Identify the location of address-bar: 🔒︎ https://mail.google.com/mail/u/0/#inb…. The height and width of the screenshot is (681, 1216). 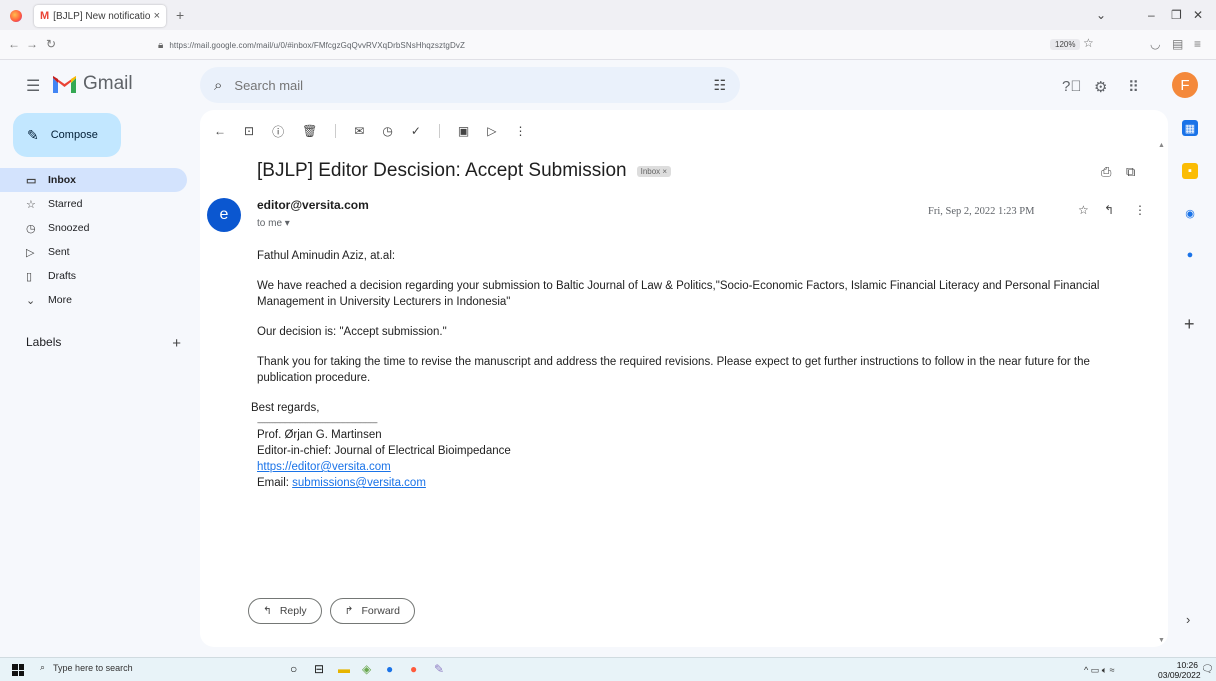
(590, 45).